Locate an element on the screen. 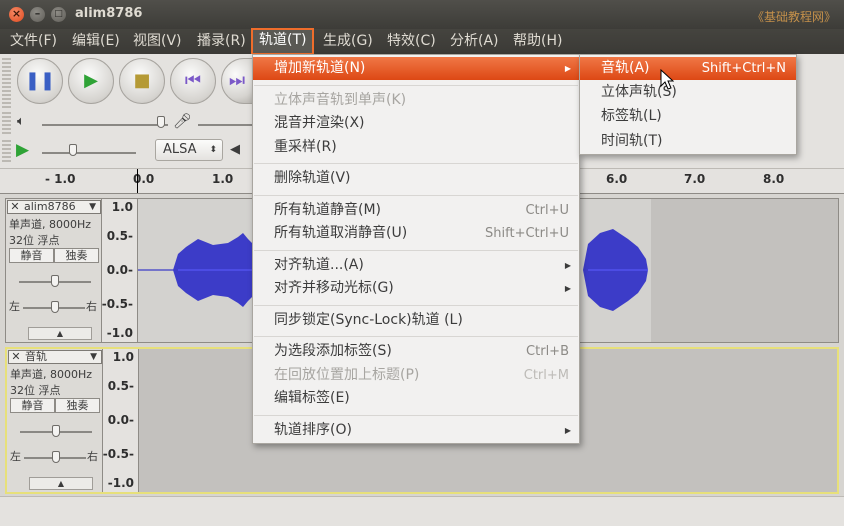 The height and width of the screenshot is (526, 844). menu-item-label: 标签轨(L) is located at coordinates (631, 116).